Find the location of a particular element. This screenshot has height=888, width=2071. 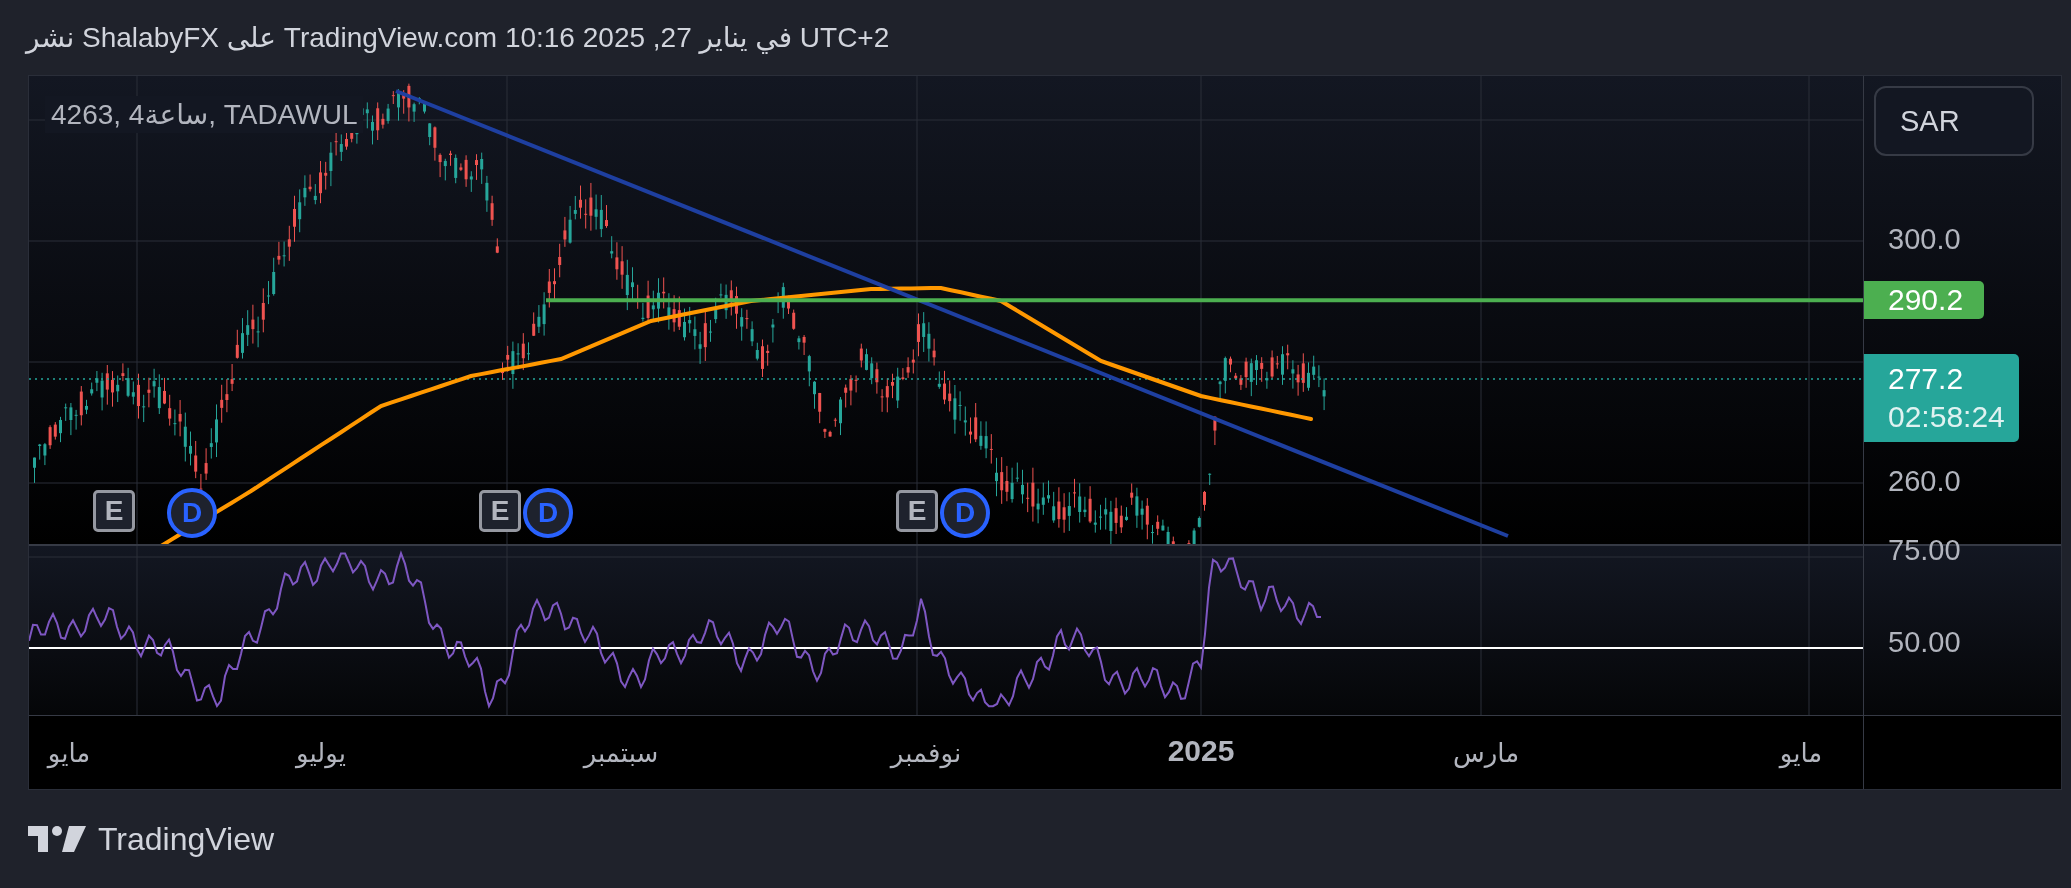

price-axis-label: 300.0 is located at coordinates (1924, 239).